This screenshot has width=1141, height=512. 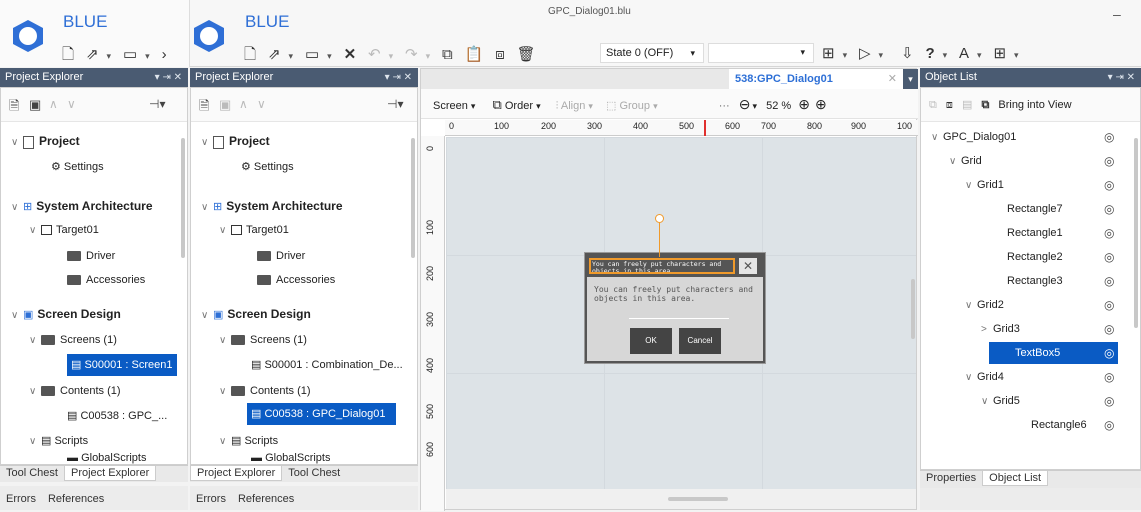 What do you see at coordinates (913, 309) in the screenshot?
I see `vertical-scrollbar-thumb` at bounding box center [913, 309].